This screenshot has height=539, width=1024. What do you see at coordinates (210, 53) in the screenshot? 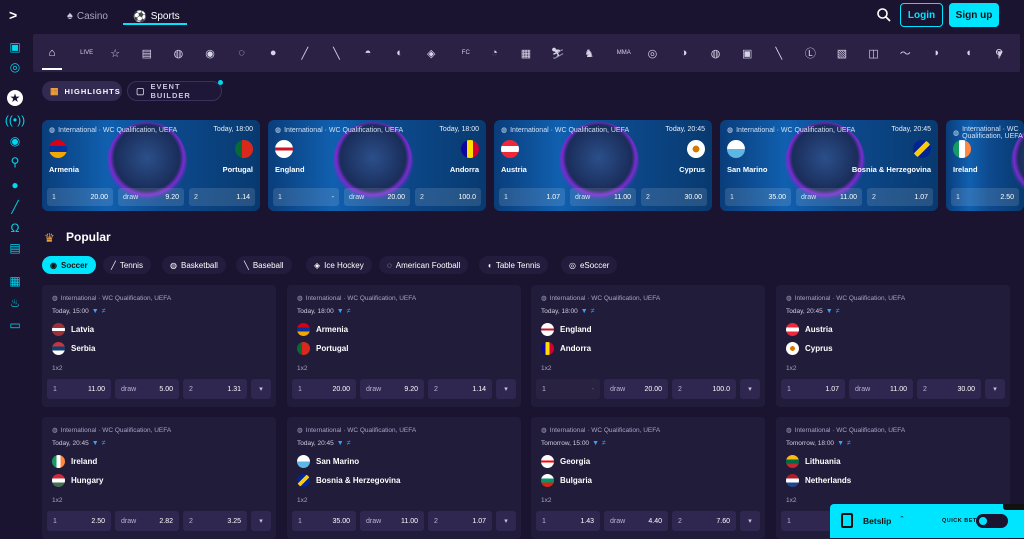
I see `soccer-icon: ◉` at bounding box center [210, 53].